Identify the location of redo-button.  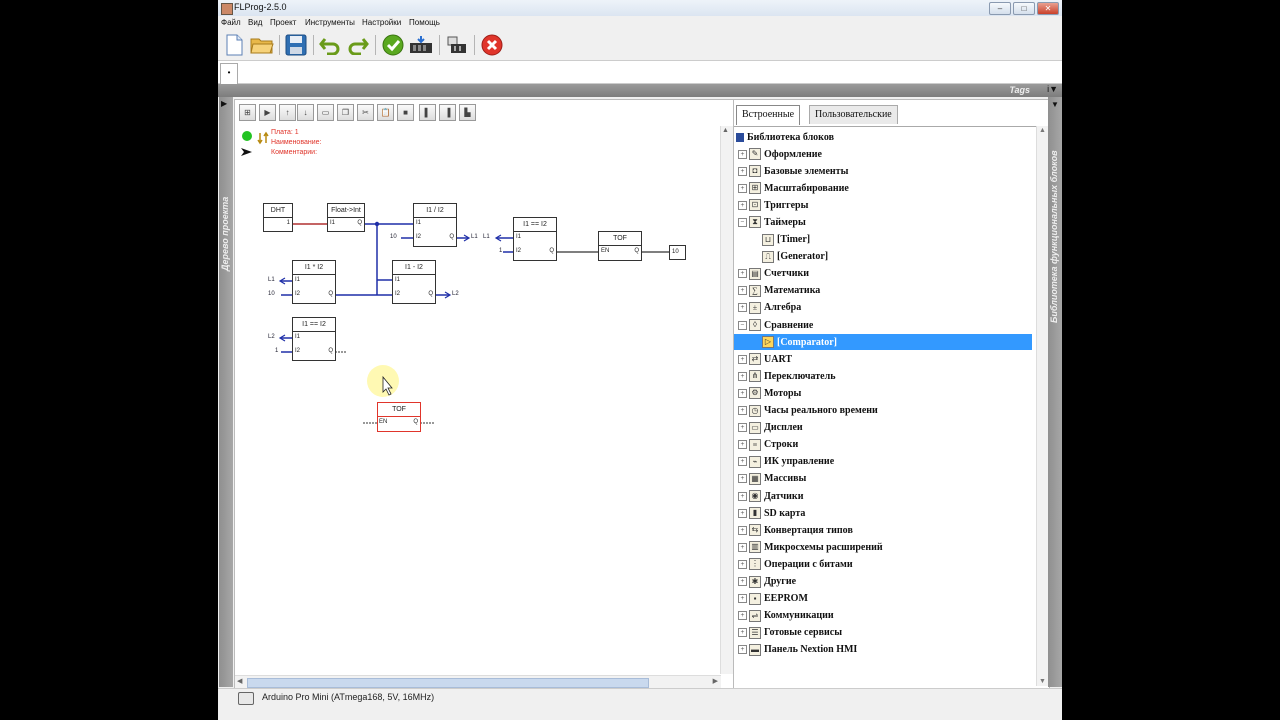
(358, 45).